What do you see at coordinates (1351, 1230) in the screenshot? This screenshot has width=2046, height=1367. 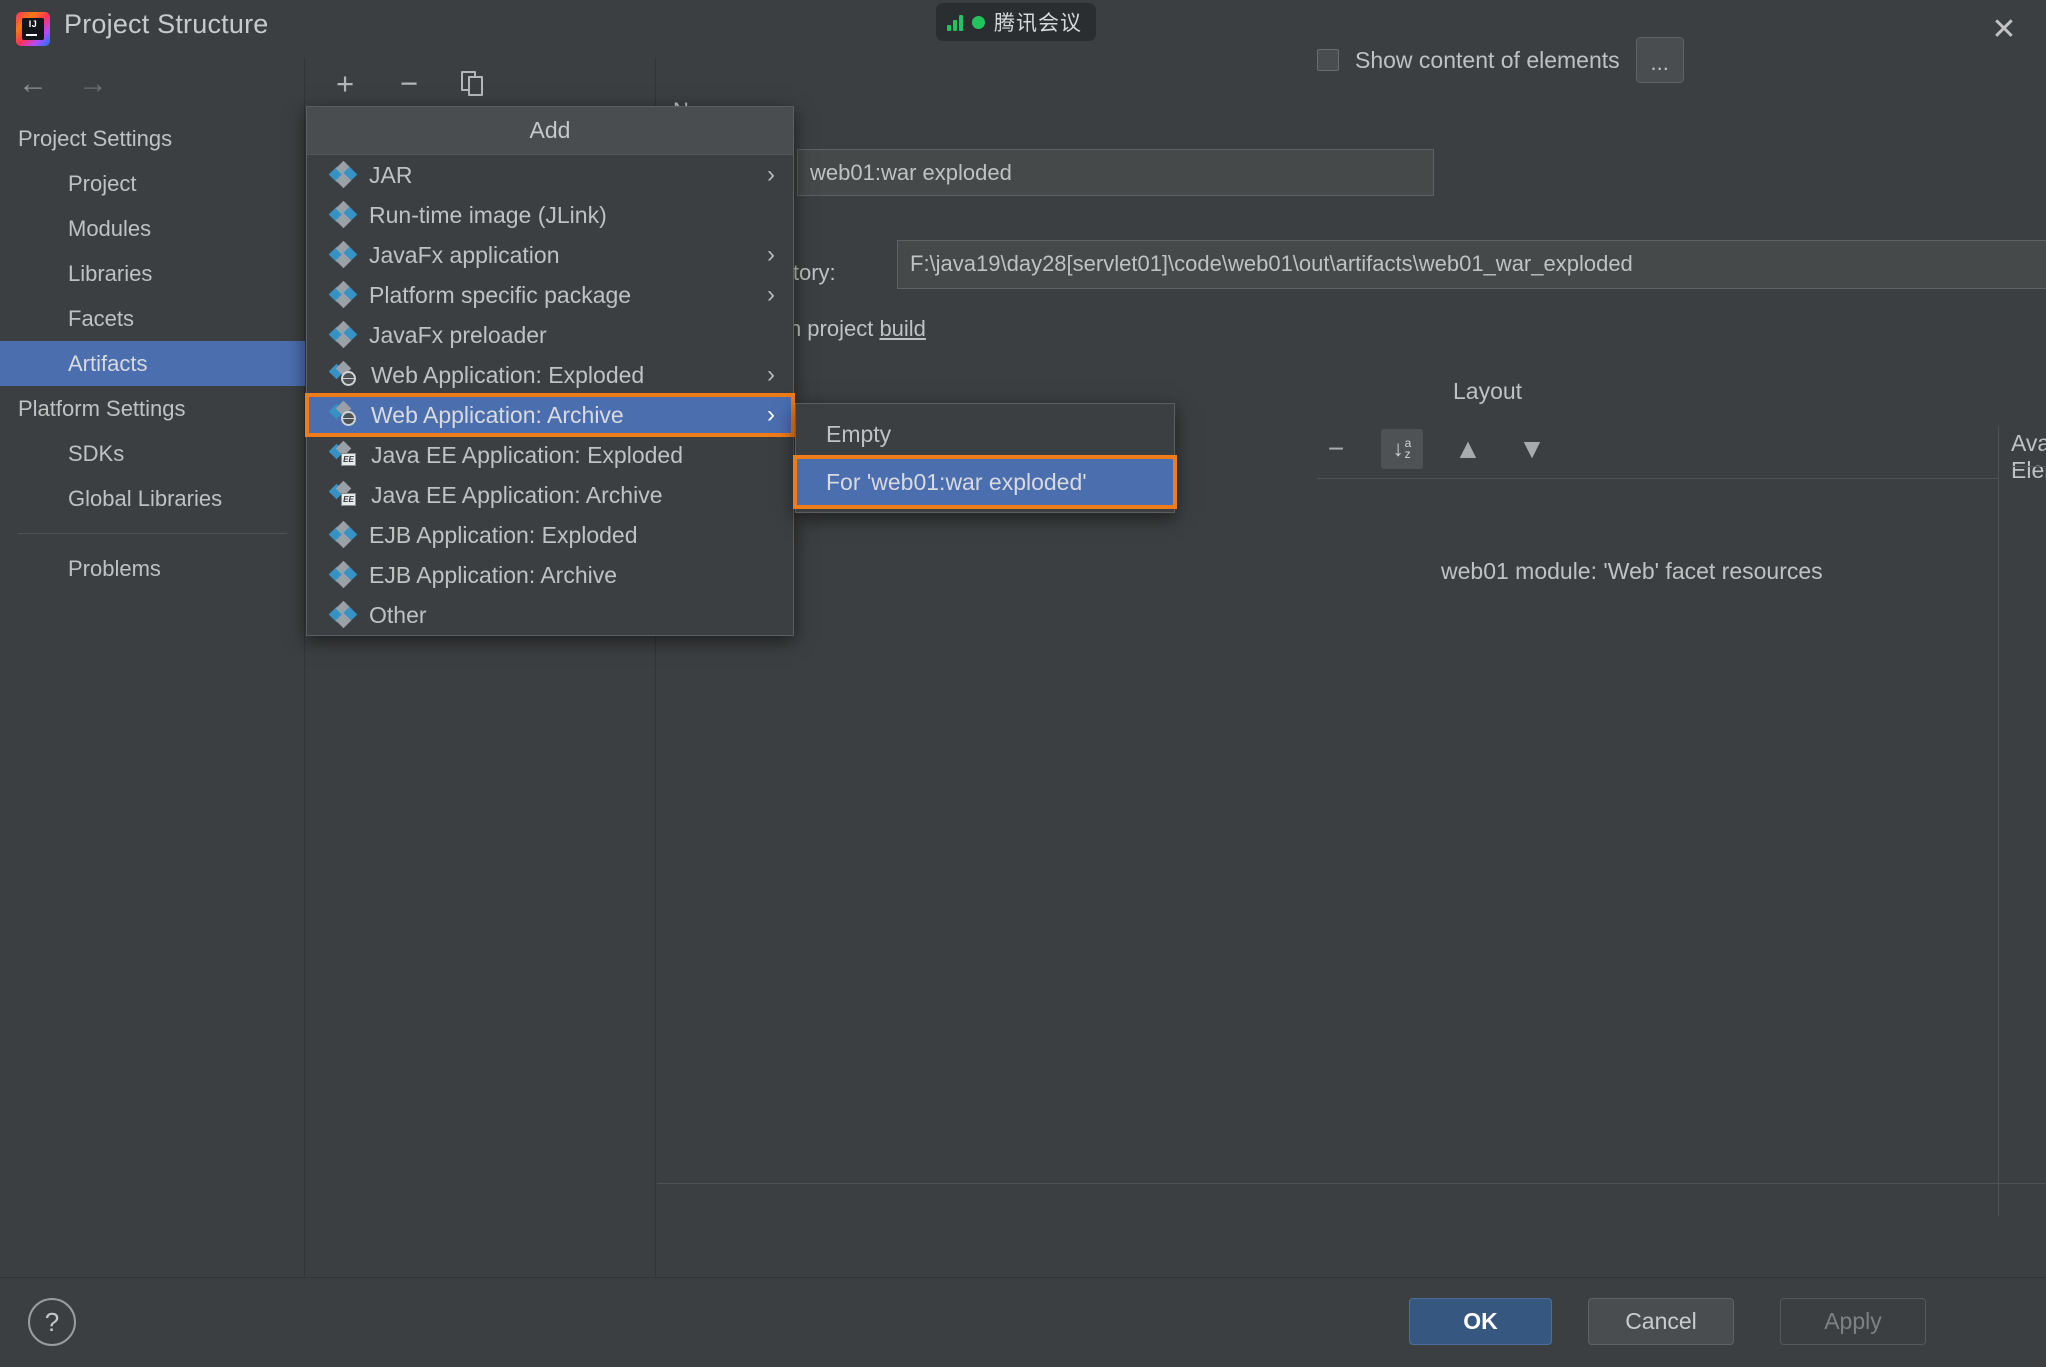 I see `detail-bottom-bar` at bounding box center [1351, 1230].